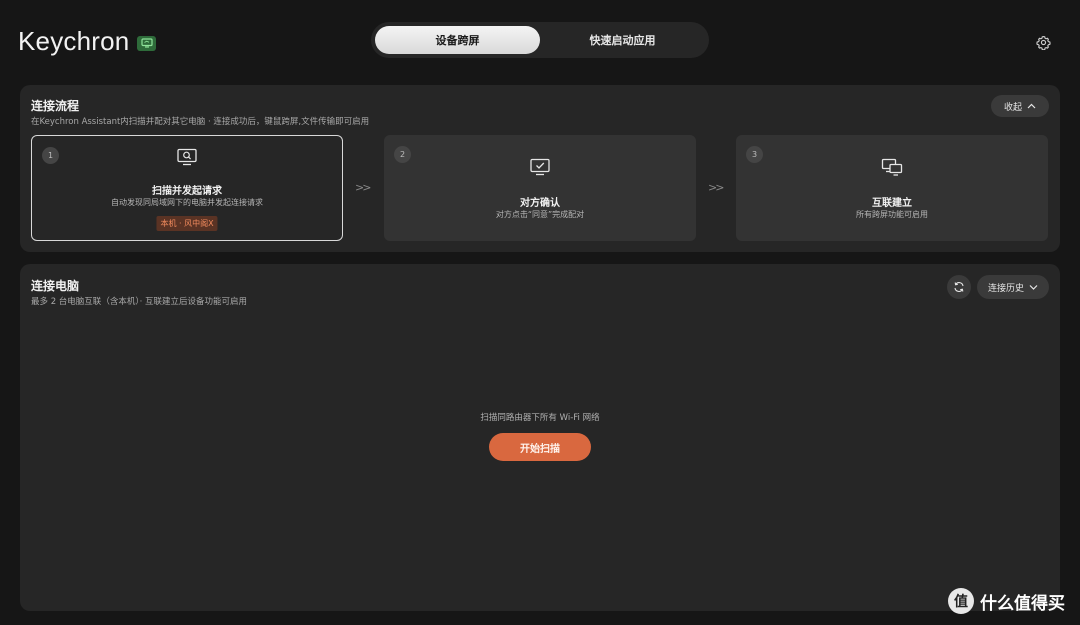 This screenshot has width=1080, height=625. I want to click on tab-quick-launch: 快速启动应用, so click(622, 40).